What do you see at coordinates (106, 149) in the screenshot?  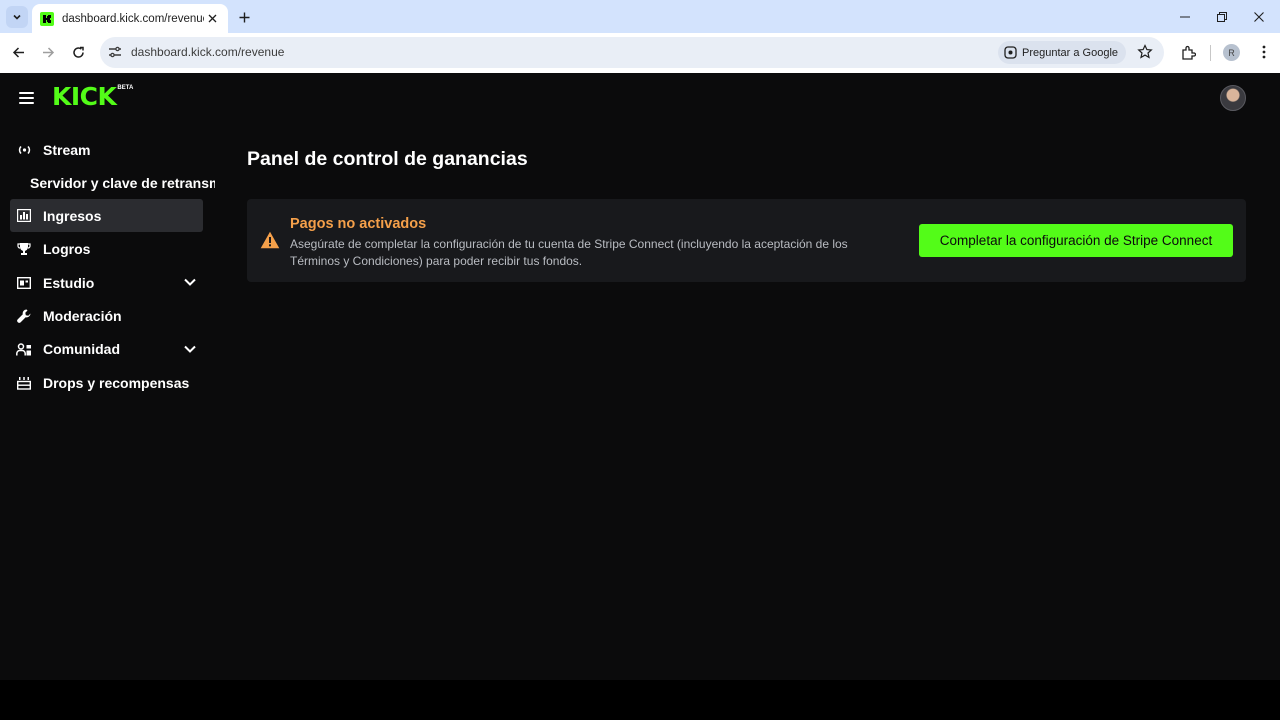 I see `sidebar-item-stream: Stream` at bounding box center [106, 149].